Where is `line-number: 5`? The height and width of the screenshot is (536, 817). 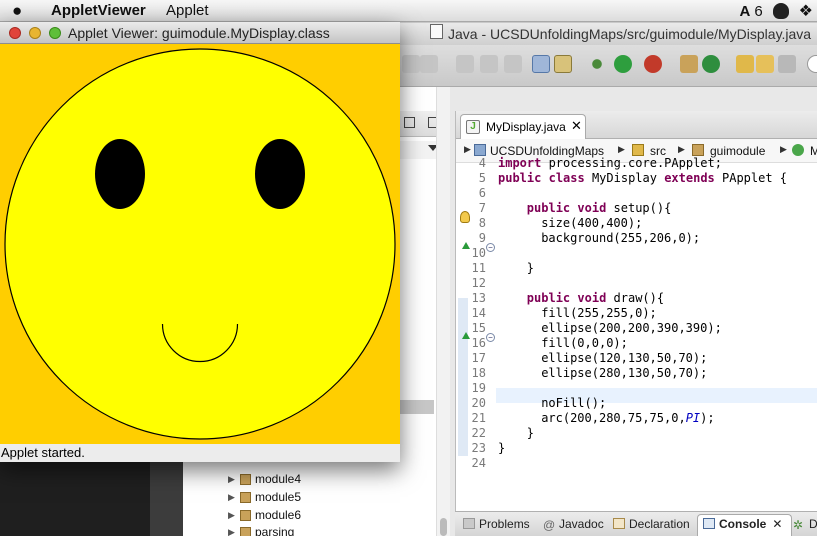 line-number: 5 is located at coordinates (482, 178).